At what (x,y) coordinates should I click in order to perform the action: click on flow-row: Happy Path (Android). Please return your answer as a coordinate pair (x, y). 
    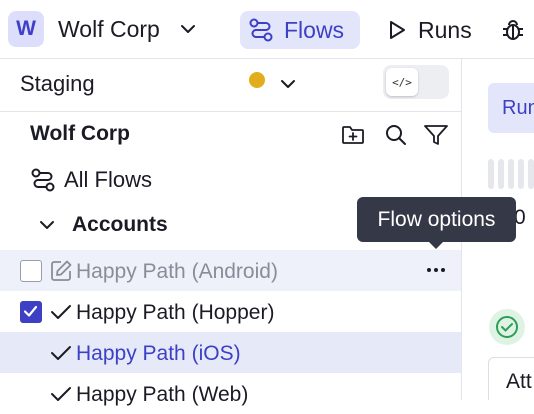
    Looking at the image, I should click on (230, 270).